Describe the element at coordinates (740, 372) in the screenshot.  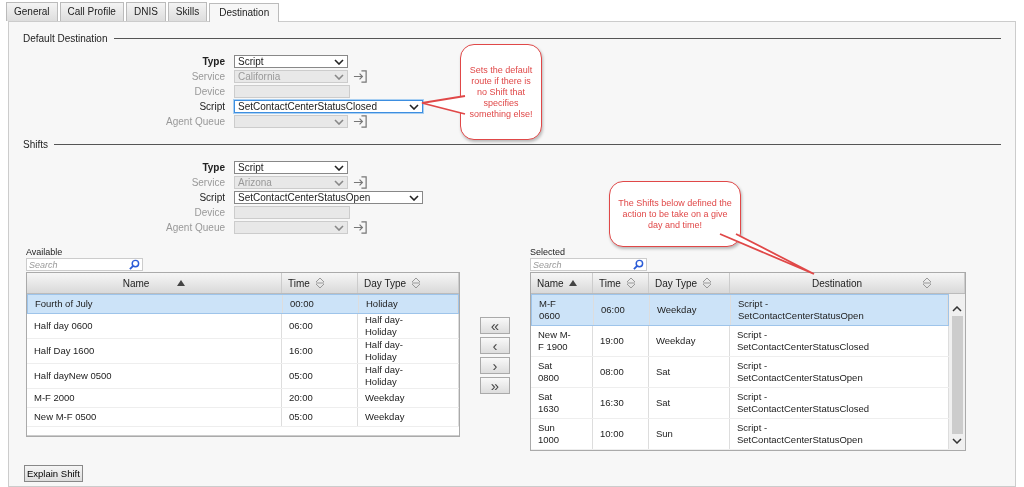
I see `table-row: Sat 0800 08:00 Sat Script - SetContactCenterStatusOpen` at that location.